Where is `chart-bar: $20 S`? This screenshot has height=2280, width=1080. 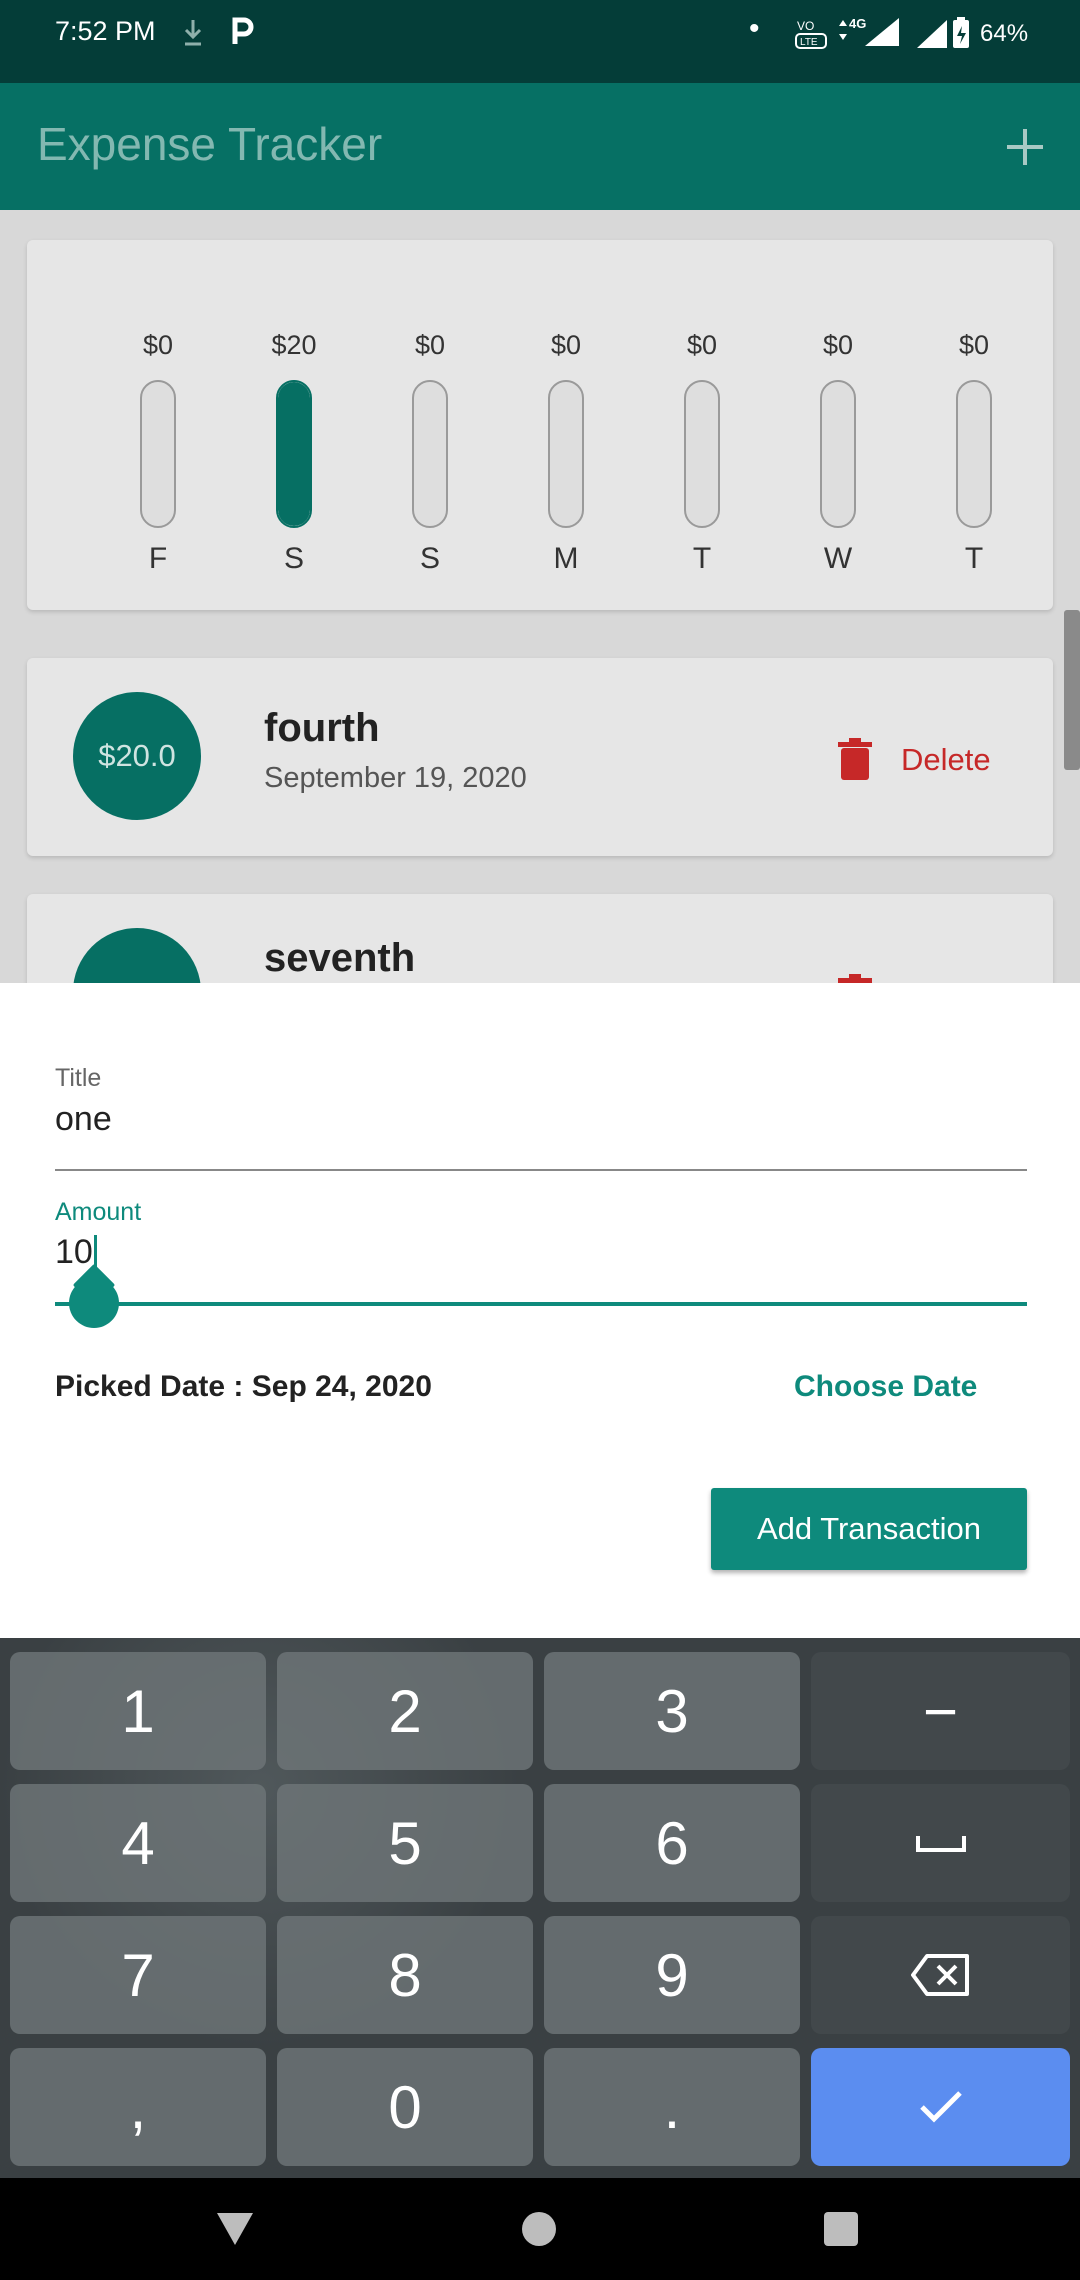 chart-bar: $20 S is located at coordinates (294, 425).